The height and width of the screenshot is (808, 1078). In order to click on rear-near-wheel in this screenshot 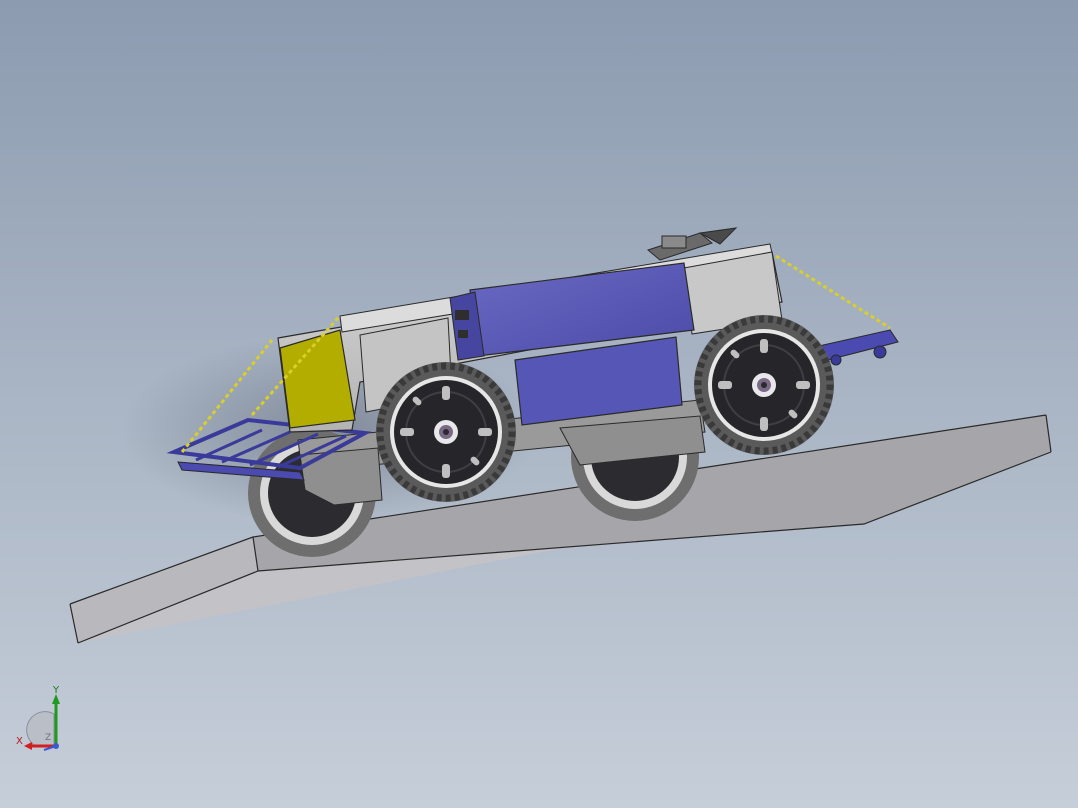, I will do `click(446, 432)`.